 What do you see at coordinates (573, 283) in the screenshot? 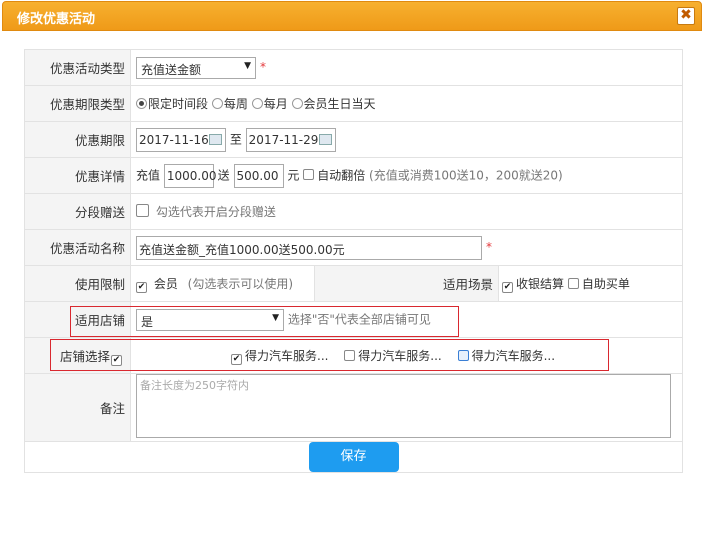
I see `scene-checkbox-selfpay` at bounding box center [573, 283].